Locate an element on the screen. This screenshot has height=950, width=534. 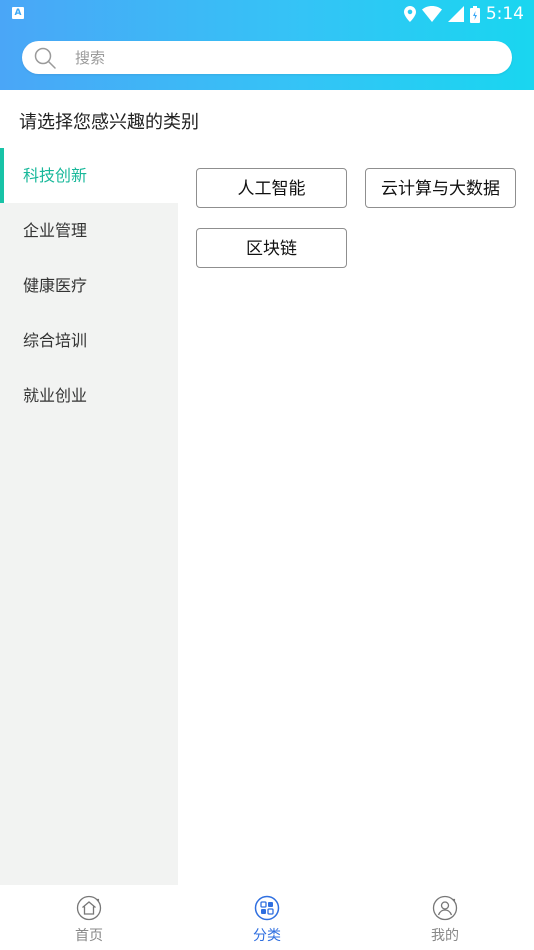
status-icons: 5:14 is located at coordinates (463, 14).